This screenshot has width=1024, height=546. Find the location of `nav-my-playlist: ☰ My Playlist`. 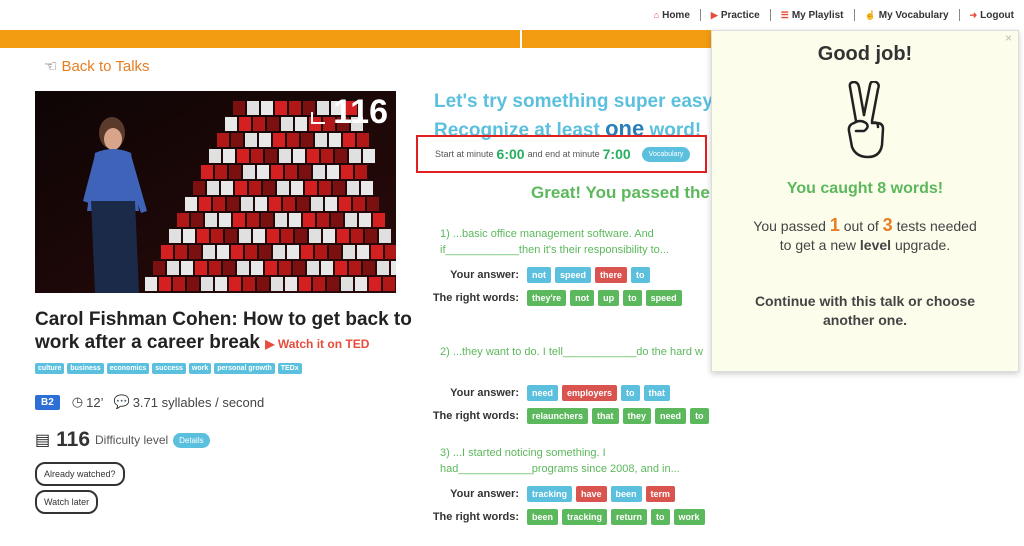

nav-my-playlist: ☰ My Playlist is located at coordinates (812, 15).